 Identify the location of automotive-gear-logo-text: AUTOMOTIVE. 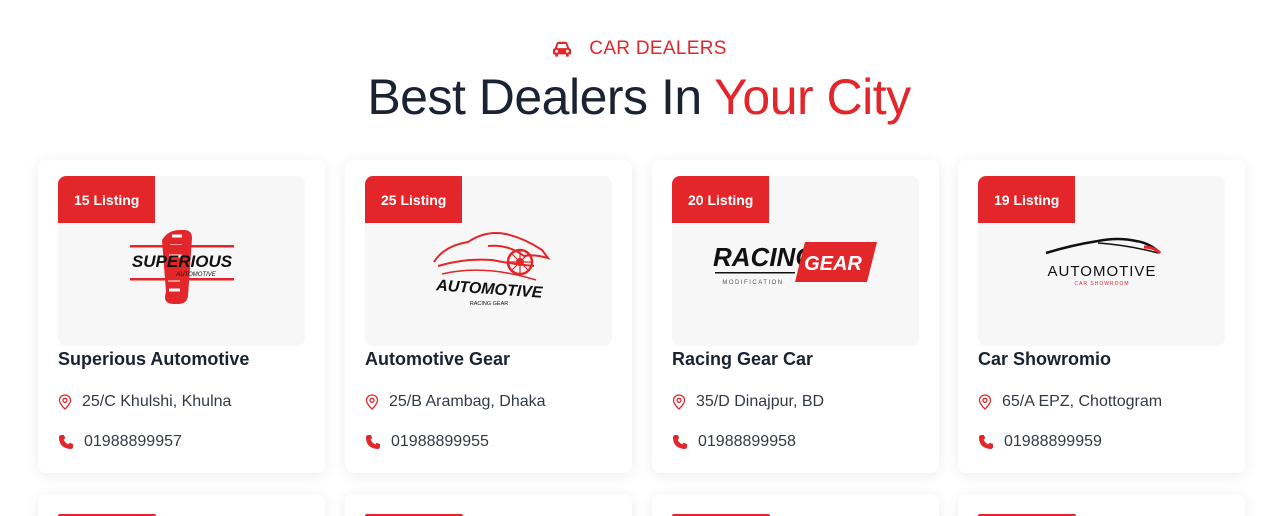
(489, 289).